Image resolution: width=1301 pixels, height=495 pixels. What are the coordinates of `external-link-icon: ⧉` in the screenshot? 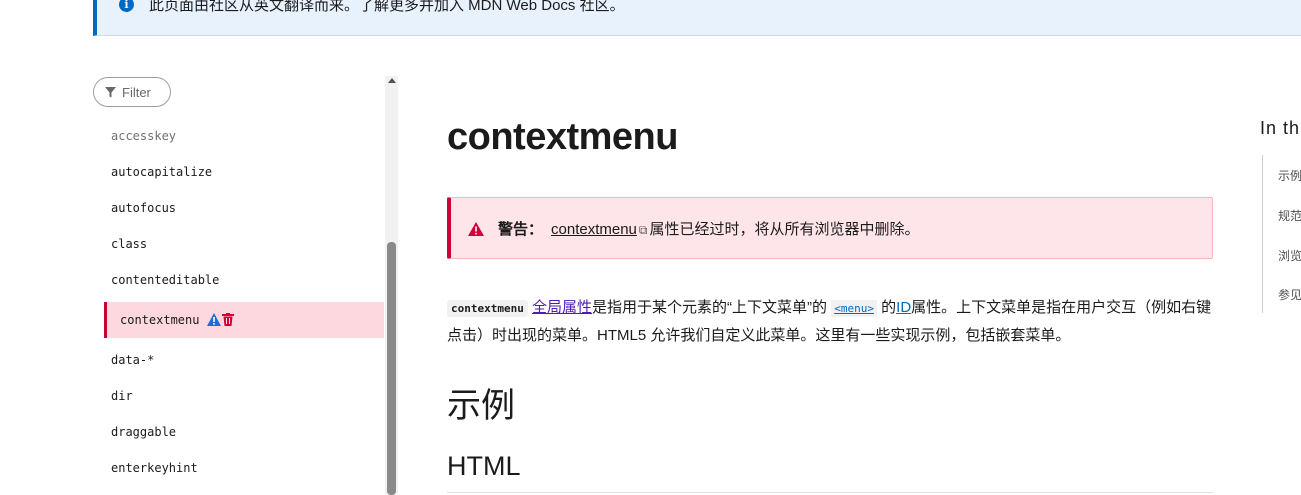 It's located at (643, 230).